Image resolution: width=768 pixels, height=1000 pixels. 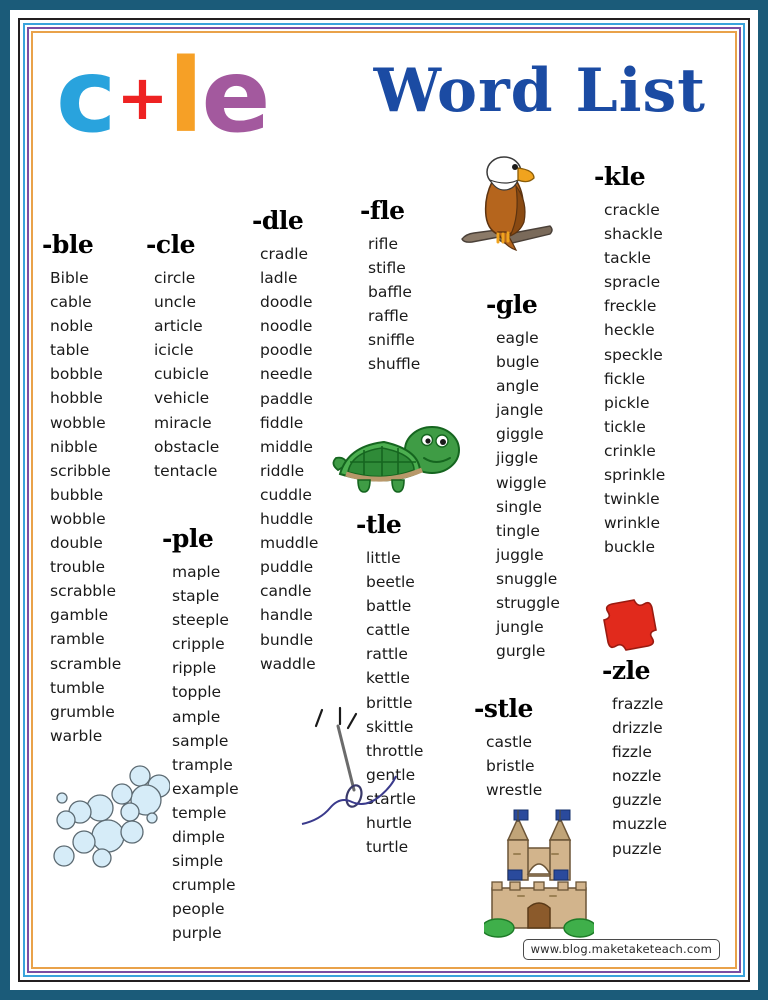 What do you see at coordinates (637, 776) in the screenshot?
I see `word-item: nozzle` at bounding box center [637, 776].